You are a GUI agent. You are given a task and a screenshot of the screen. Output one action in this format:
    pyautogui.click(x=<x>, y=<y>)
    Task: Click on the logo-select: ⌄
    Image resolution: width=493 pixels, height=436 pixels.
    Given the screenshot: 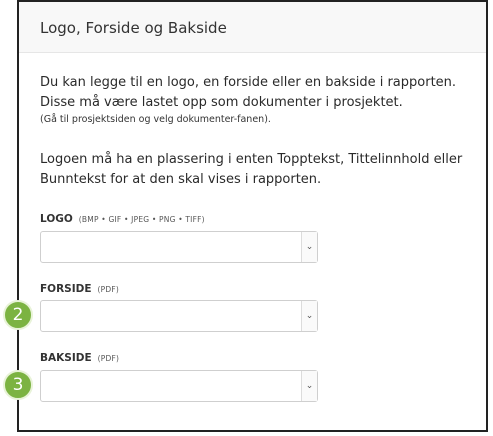 What is the action you would take?
    pyautogui.click(x=179, y=247)
    